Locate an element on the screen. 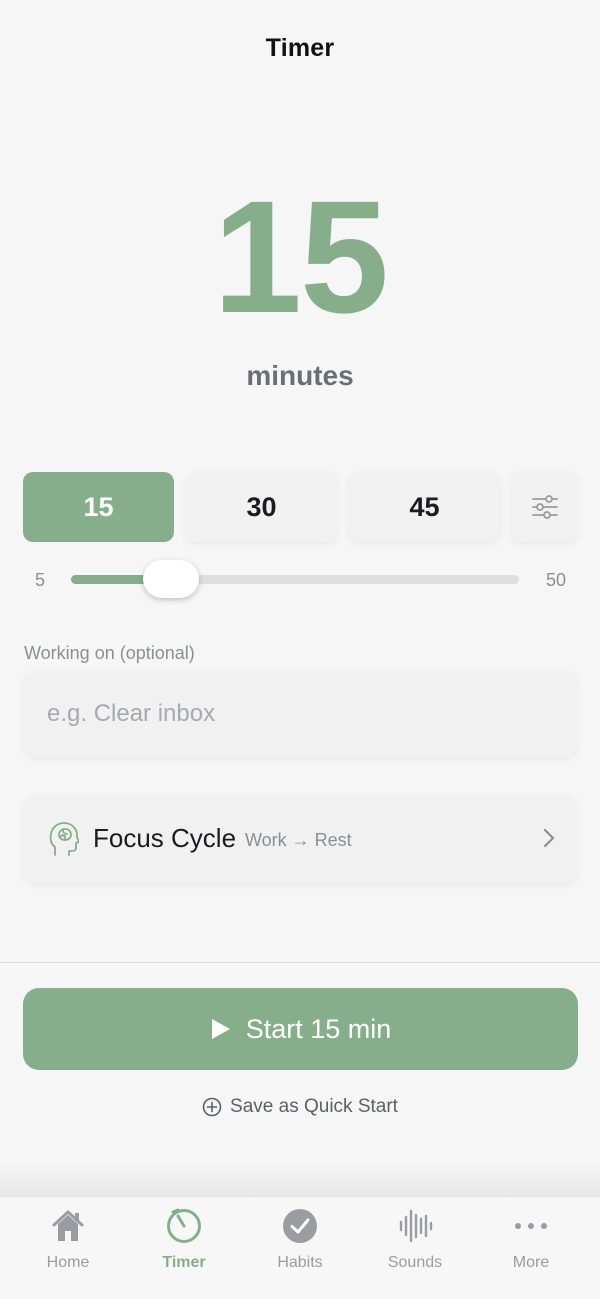 The width and height of the screenshot is (600, 1299). home-icon is located at coordinates (68, 1225).